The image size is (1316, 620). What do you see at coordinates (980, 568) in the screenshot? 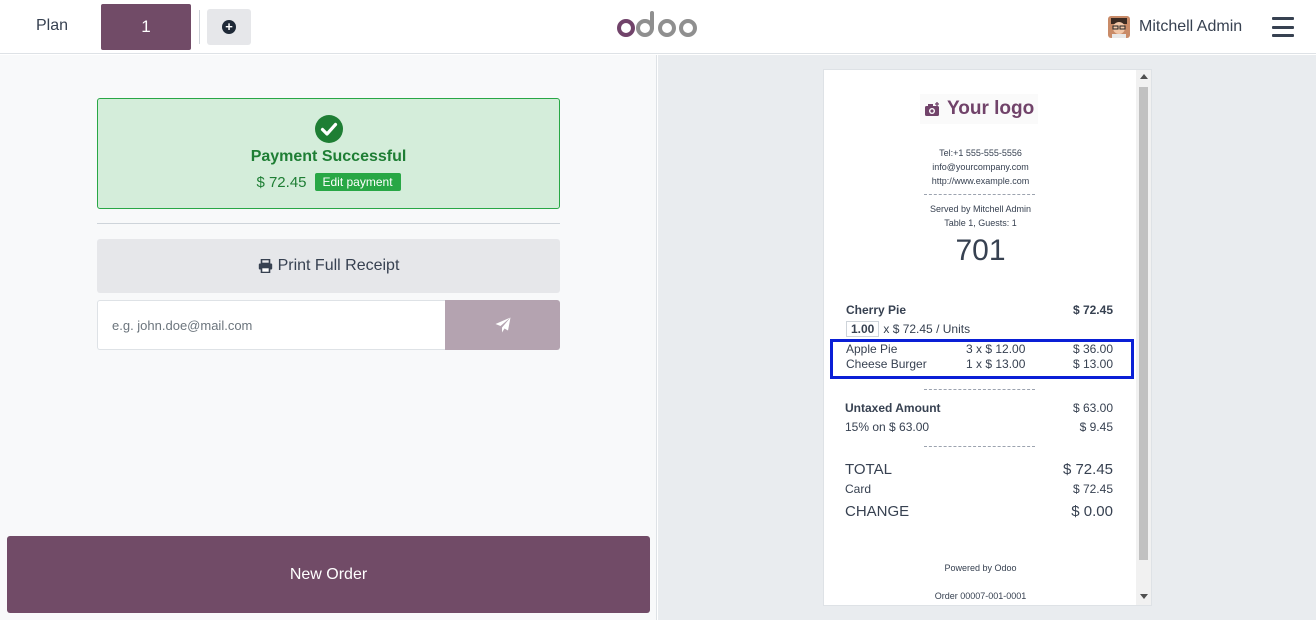
I see `powered-by: Powered by Odoo` at bounding box center [980, 568].